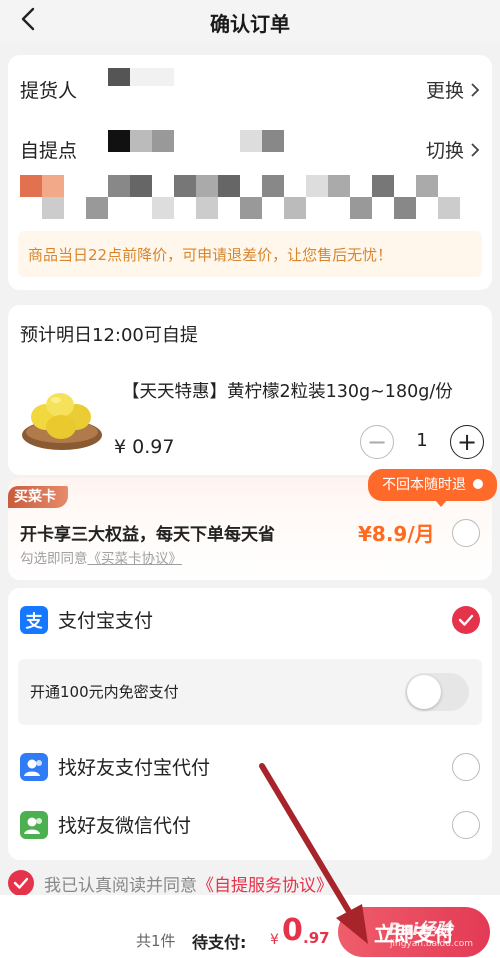 The image size is (500, 958). What do you see at coordinates (466, 533) in the screenshot?
I see `vip-select-radio` at bounding box center [466, 533].